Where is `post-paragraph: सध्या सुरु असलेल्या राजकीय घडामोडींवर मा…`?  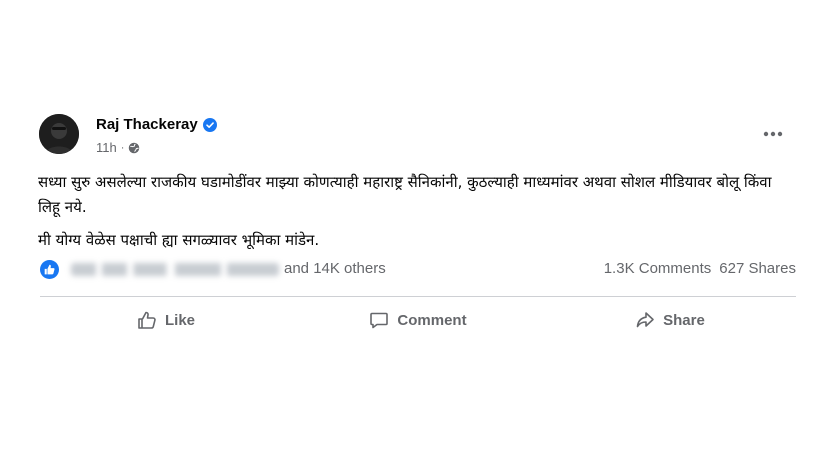
post-paragraph: सध्या सुरु असलेल्या राजकीय घडामोडींवर मा… is located at coordinates (405, 194).